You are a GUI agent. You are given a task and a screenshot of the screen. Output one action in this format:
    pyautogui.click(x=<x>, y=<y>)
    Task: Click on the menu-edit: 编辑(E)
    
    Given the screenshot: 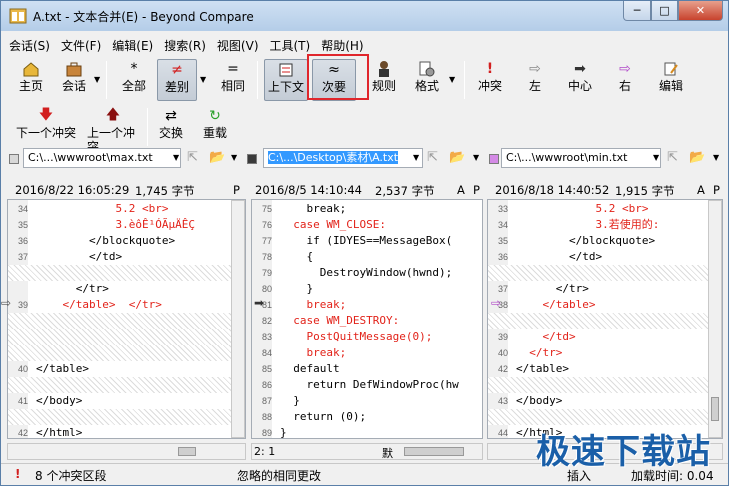 What is the action you would take?
    pyautogui.click(x=132, y=45)
    